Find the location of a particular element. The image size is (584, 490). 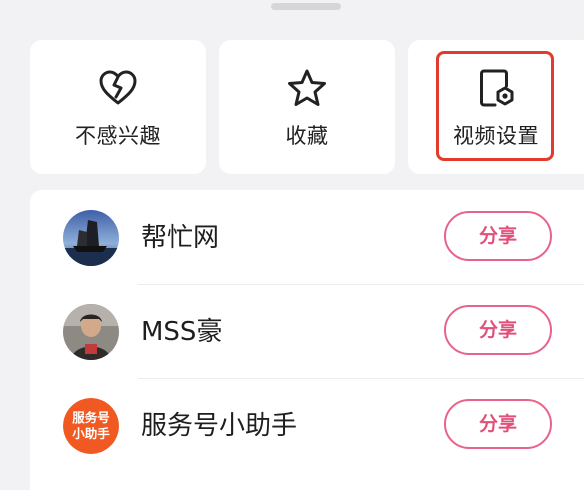

favorite-button: 收藏 is located at coordinates (307, 107).